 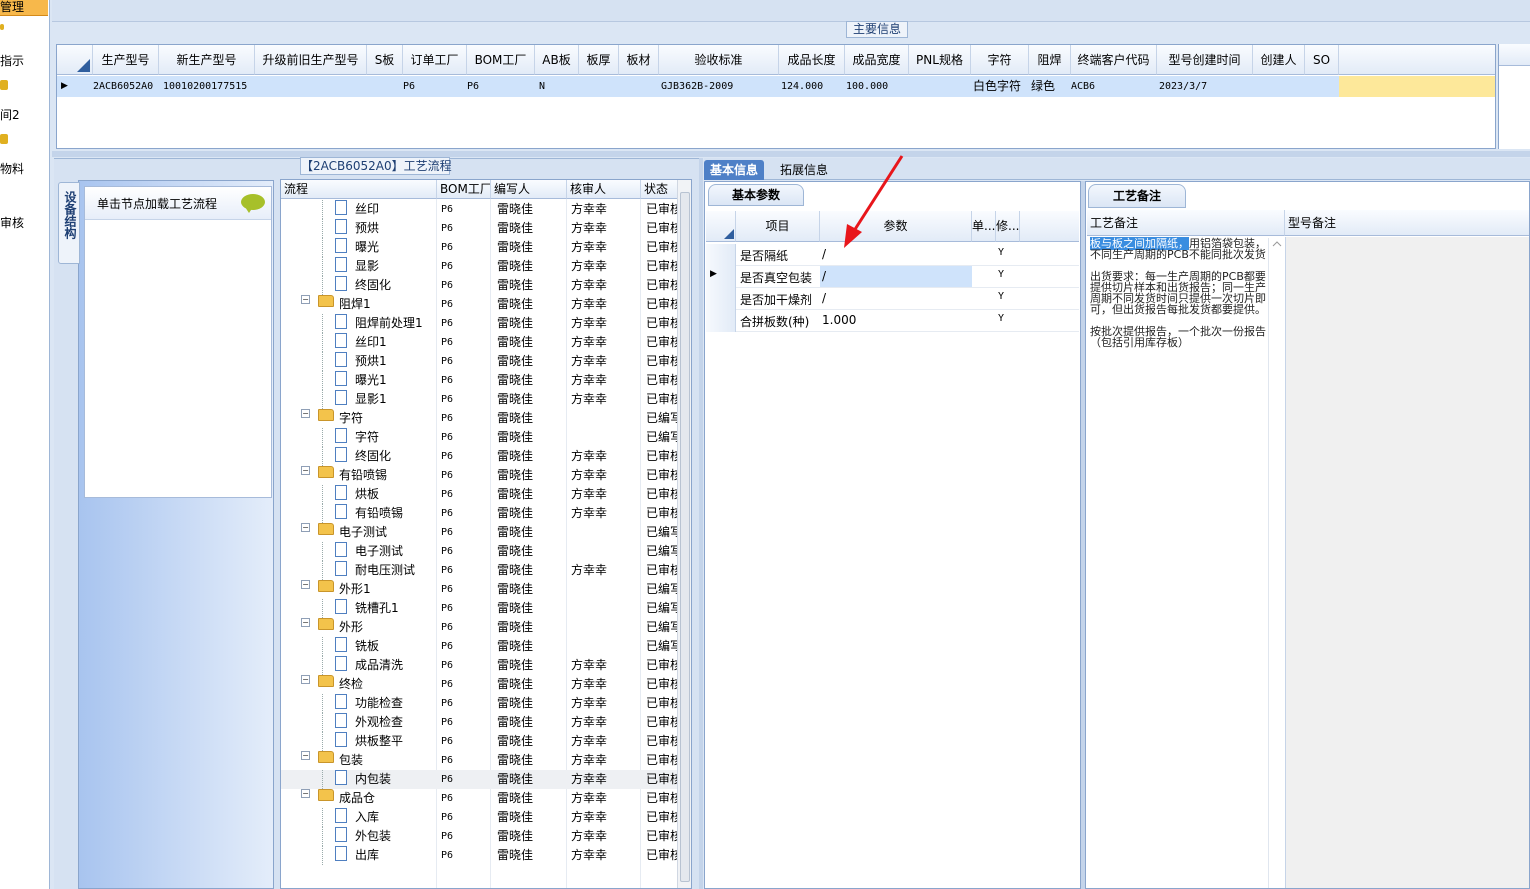 What do you see at coordinates (480, 817) in the screenshot?
I see `tree-row: 入库 P6 雷晓佳 方幸幸 已审核` at bounding box center [480, 817].